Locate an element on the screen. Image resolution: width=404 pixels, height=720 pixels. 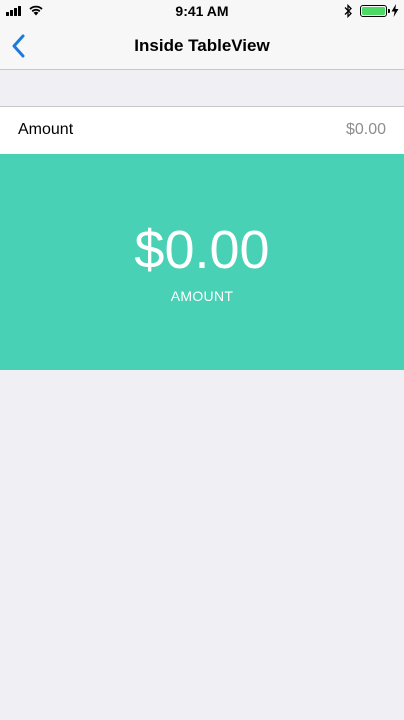
amount-caption: AMOUNT is located at coordinates (202, 296).